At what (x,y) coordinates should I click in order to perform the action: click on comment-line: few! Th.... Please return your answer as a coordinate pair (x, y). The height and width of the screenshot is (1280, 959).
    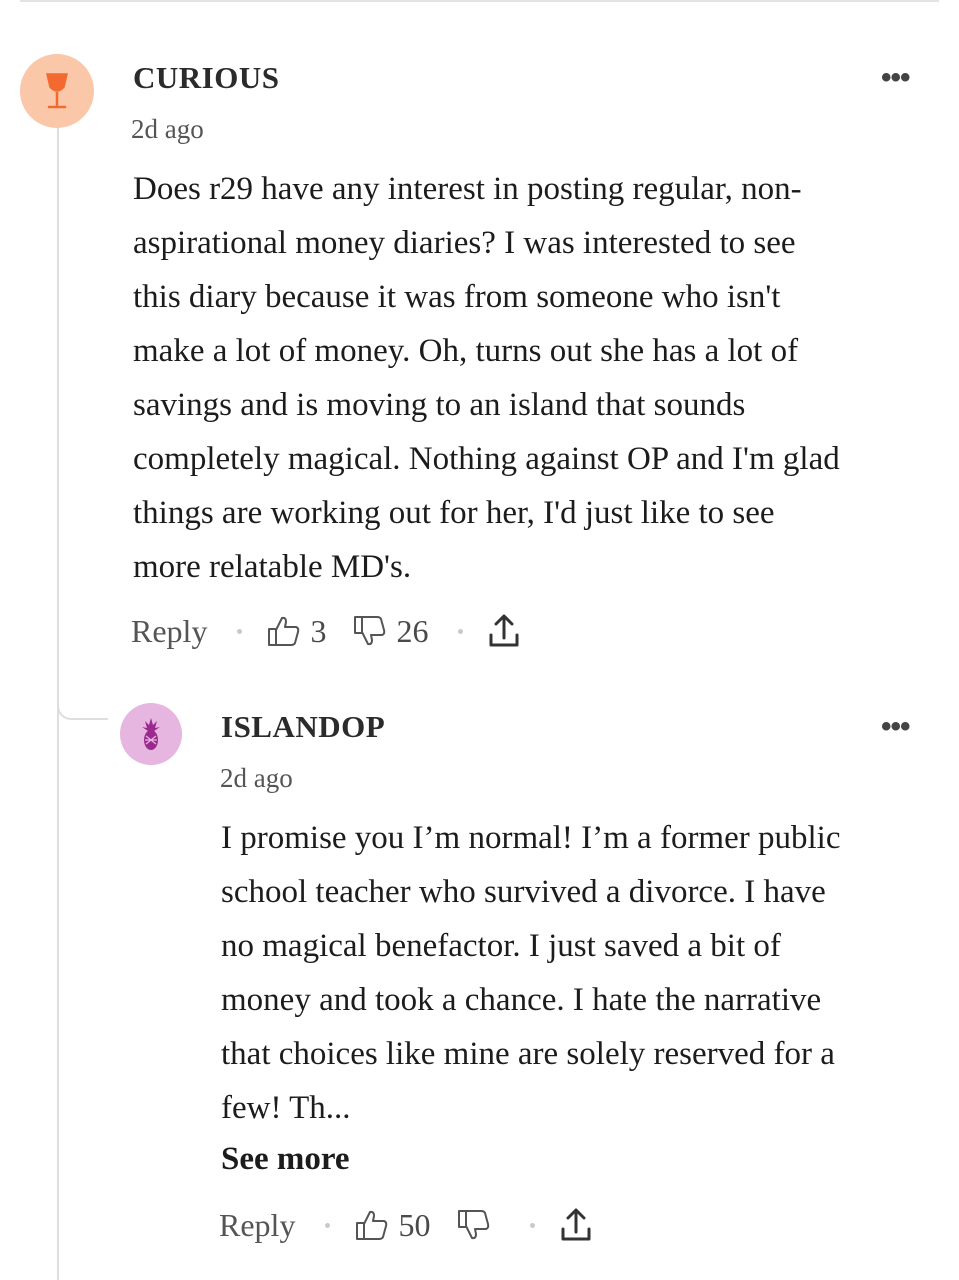
    Looking at the image, I should click on (286, 1108).